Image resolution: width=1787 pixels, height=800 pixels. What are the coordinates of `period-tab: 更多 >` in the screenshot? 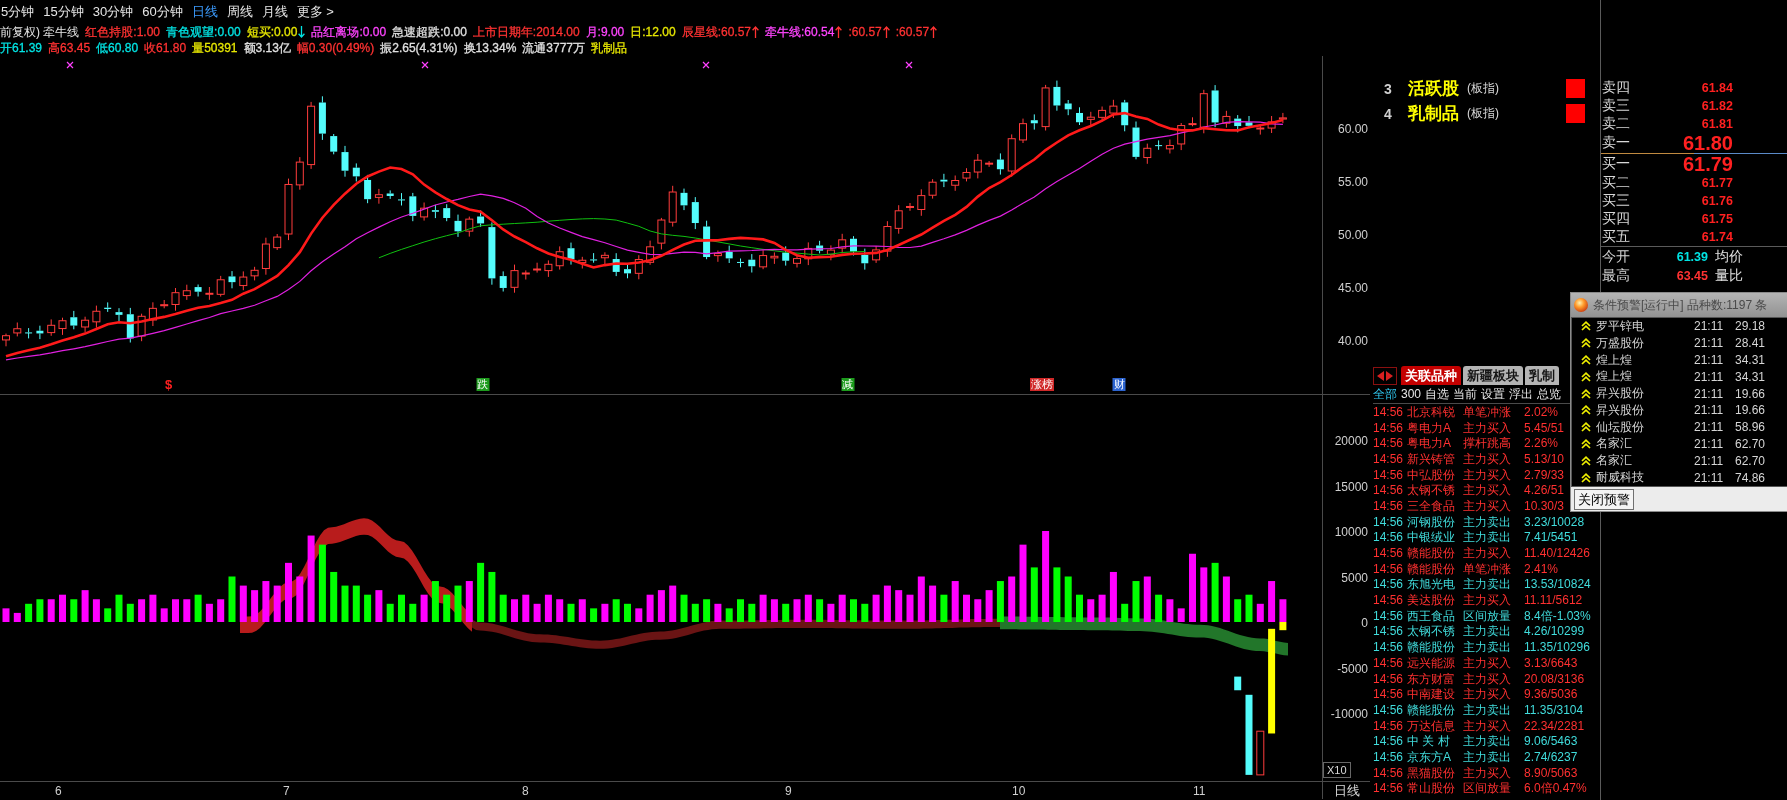 It's located at (315, 12).